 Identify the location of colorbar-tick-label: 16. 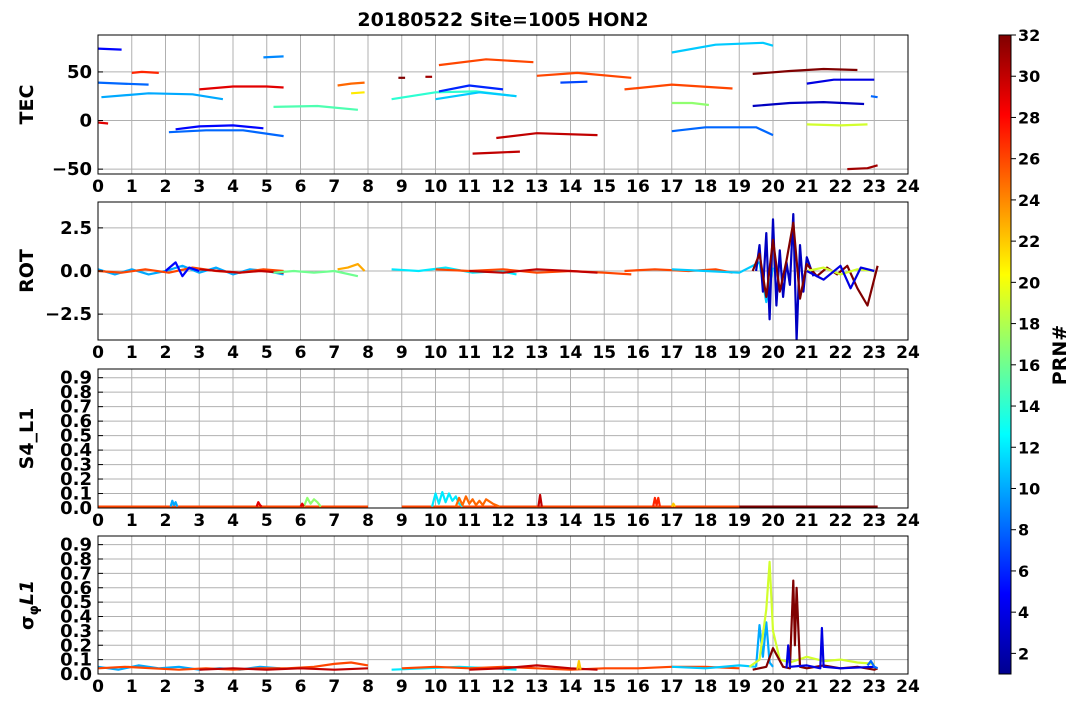
(1029, 365).